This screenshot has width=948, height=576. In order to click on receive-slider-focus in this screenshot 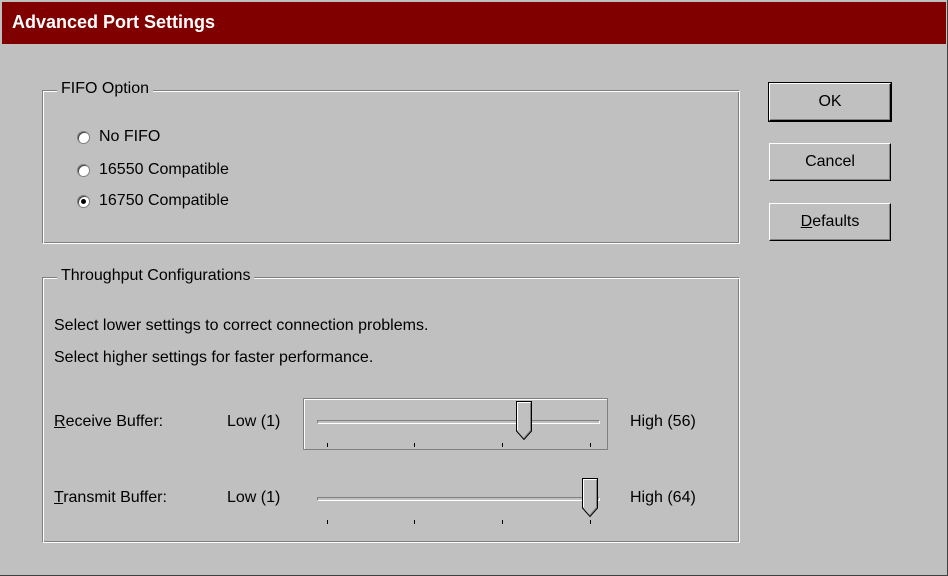, I will do `click(455, 424)`.